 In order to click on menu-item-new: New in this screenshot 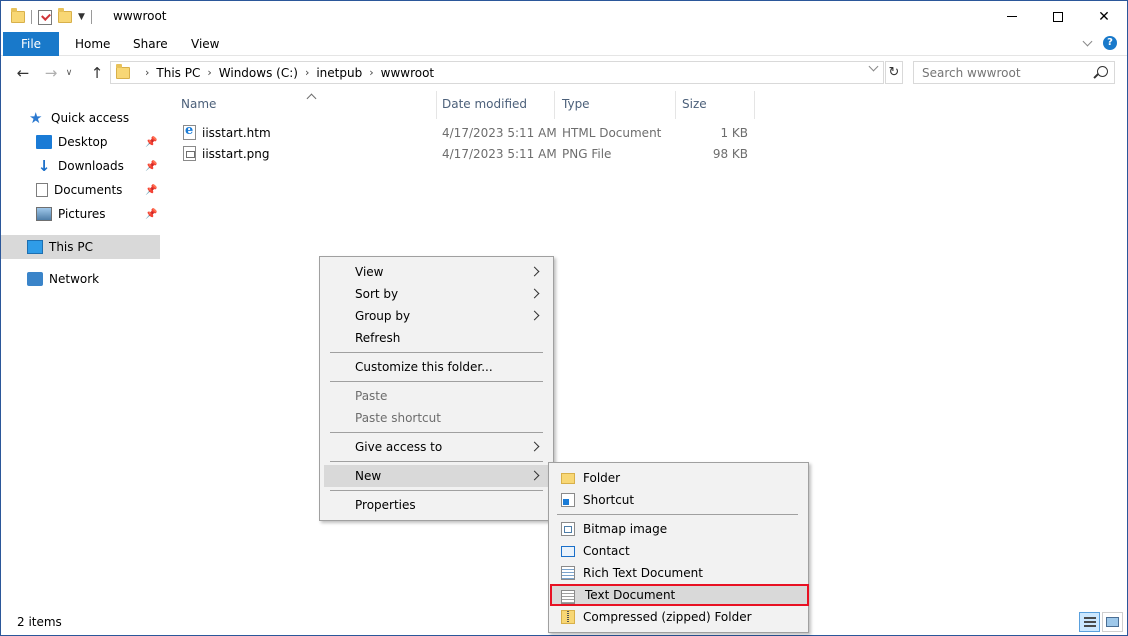, I will do `click(436, 476)`.